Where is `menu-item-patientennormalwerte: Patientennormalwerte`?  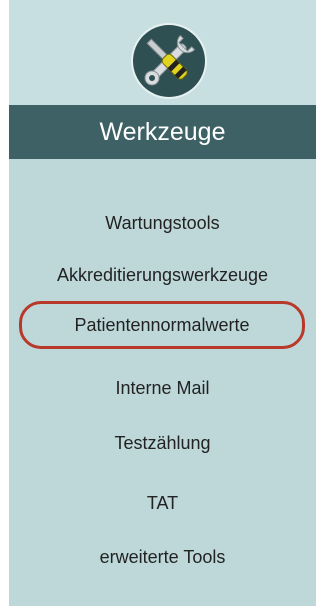 menu-item-patientennormalwerte: Patientennormalwerte is located at coordinates (162, 325).